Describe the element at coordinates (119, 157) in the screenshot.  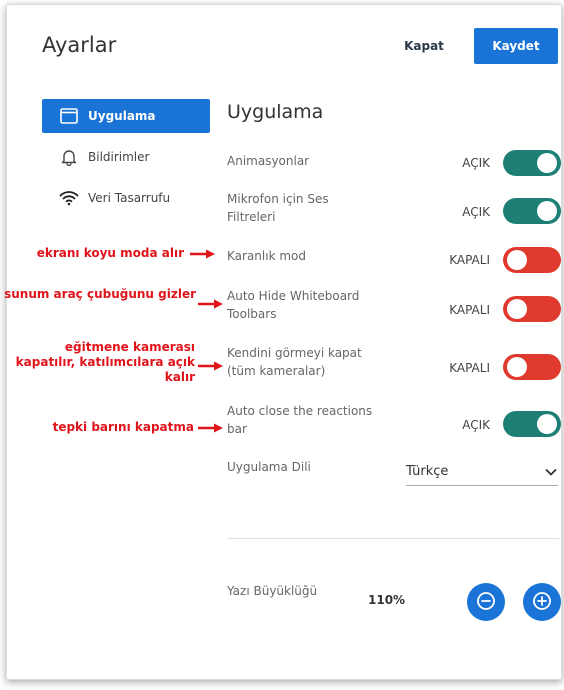
I see `sidebar-item-label: Bildirimler` at that location.